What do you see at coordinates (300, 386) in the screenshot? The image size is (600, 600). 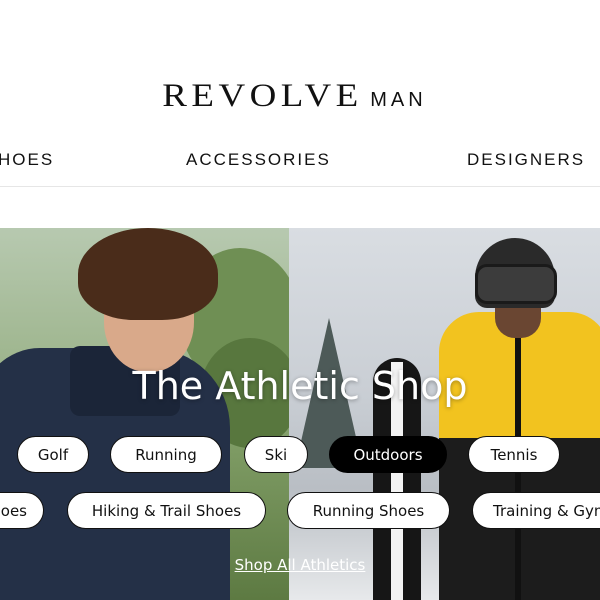 I see `hero-title: The Athletic Shop` at bounding box center [300, 386].